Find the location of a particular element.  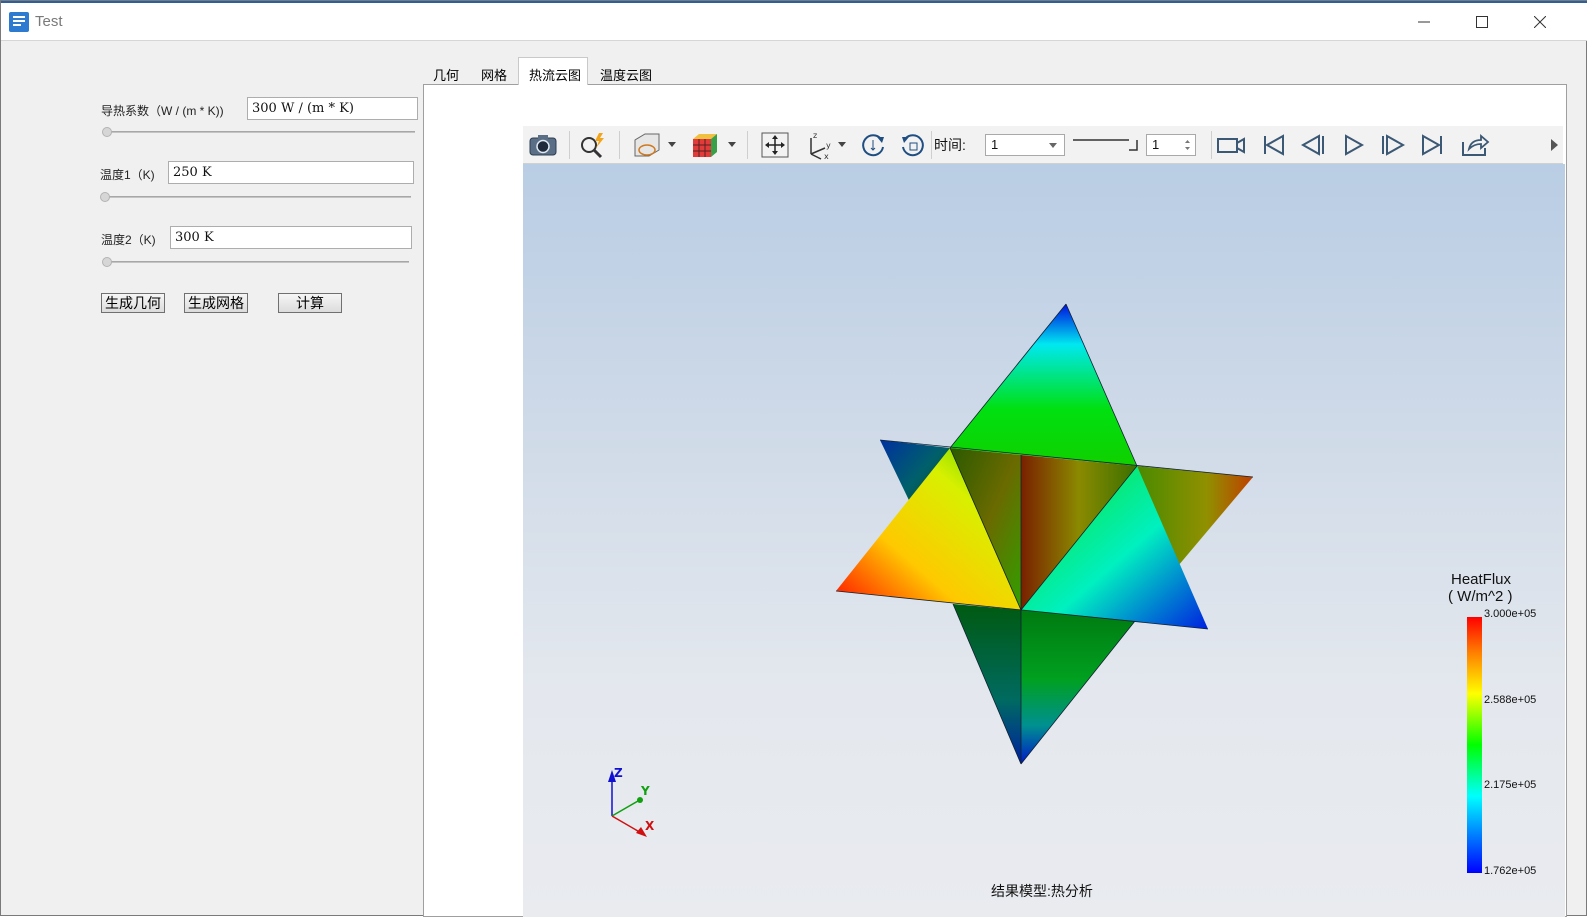

legend-tick: 2.588e+05 is located at coordinates (1510, 700).